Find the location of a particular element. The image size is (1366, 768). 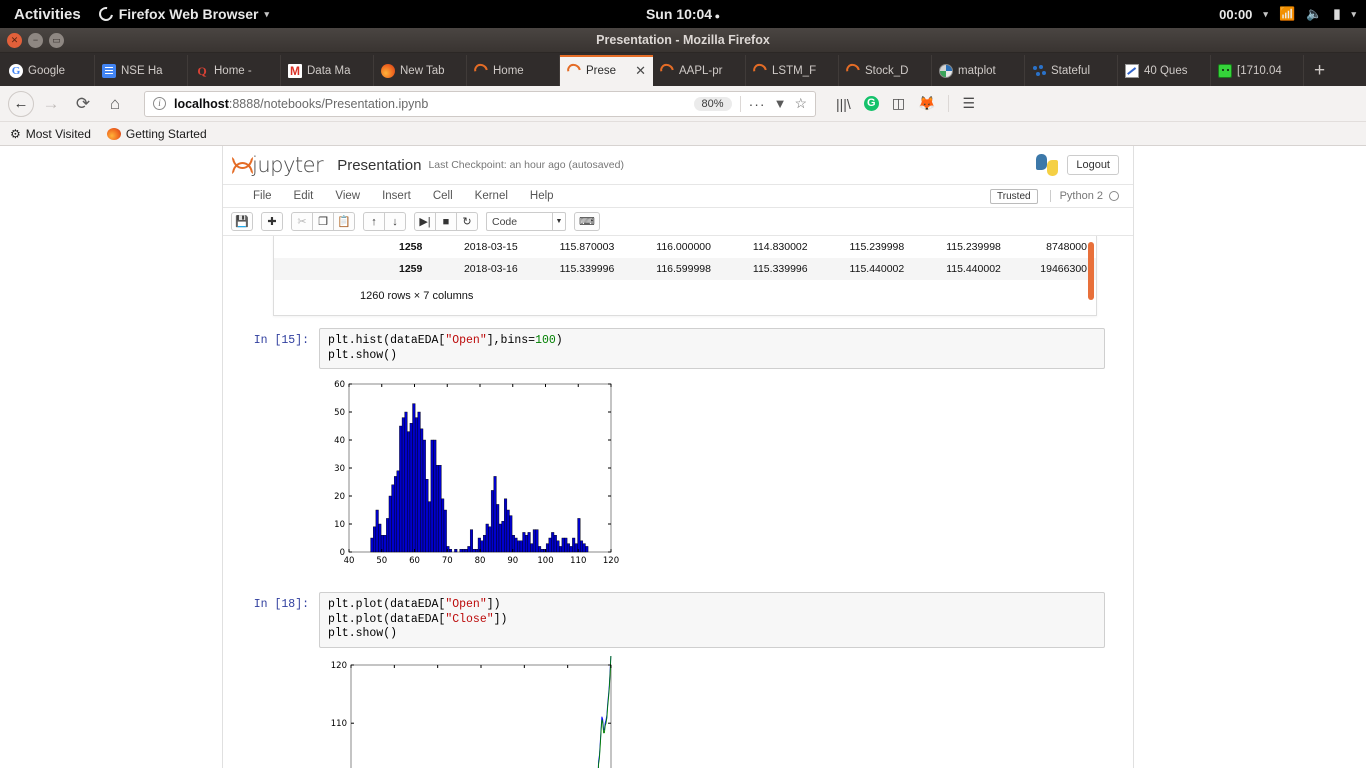

cell-low: 115.339996 is located at coordinates (780, 269).